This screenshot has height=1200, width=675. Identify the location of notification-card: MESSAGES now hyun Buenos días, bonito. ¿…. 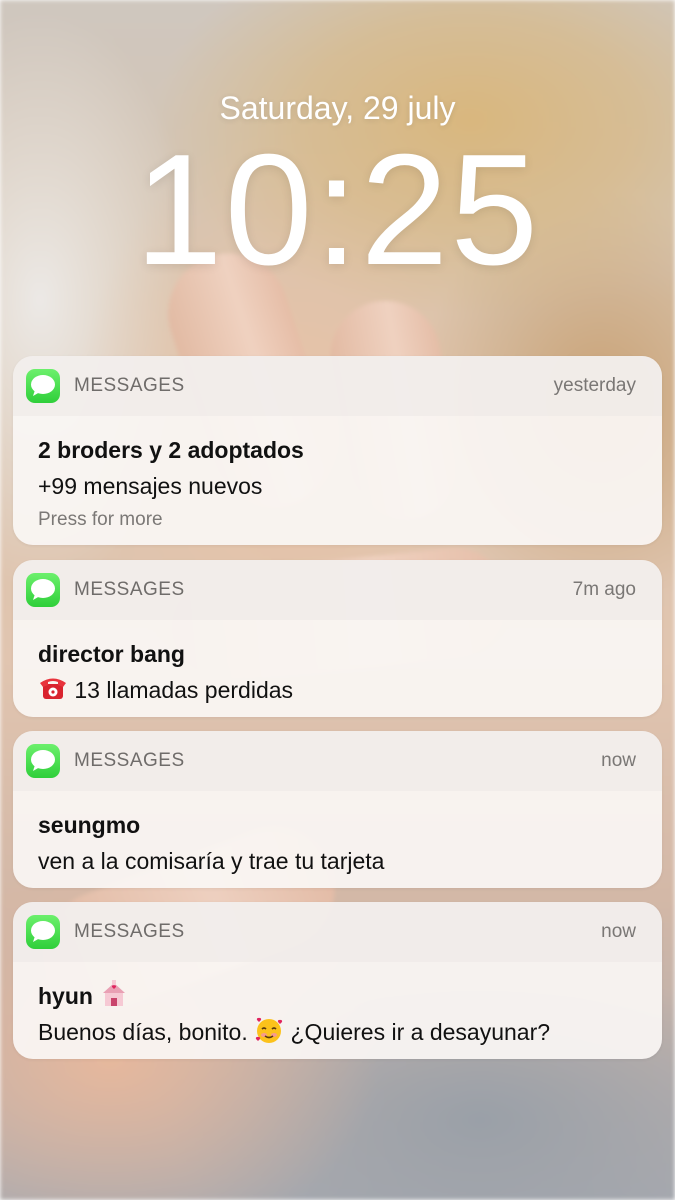
(337, 980).